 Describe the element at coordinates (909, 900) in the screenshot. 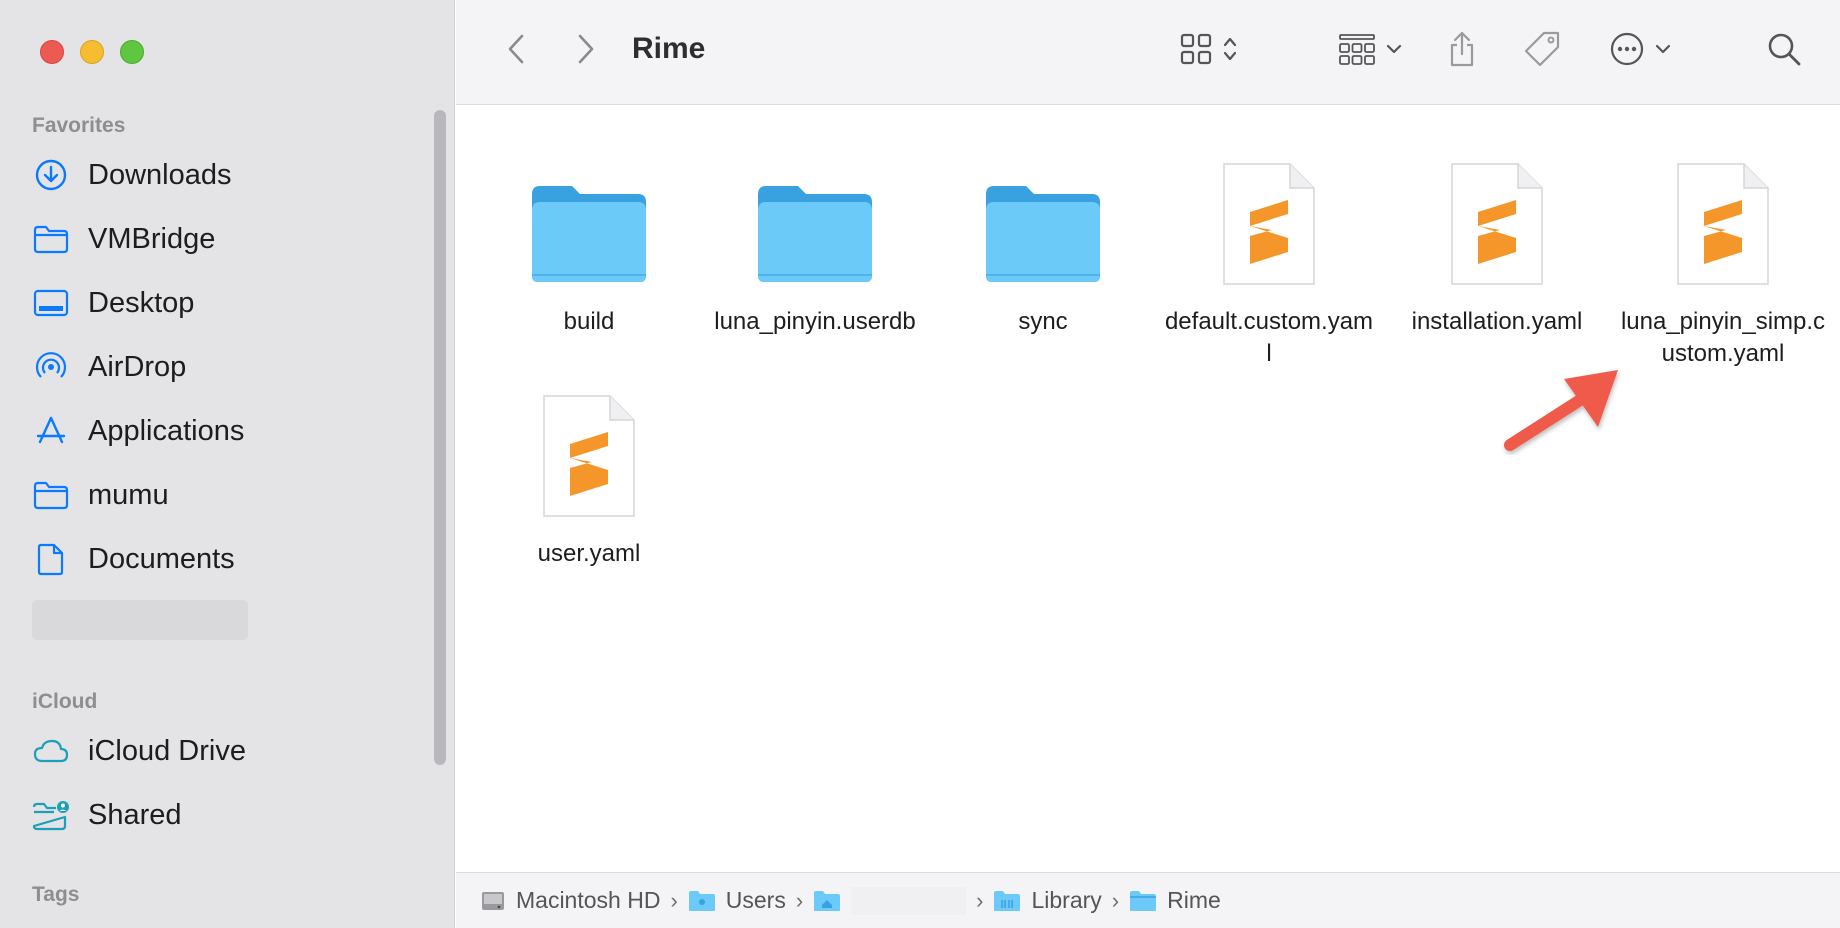

I see `path-crumb-label` at that location.